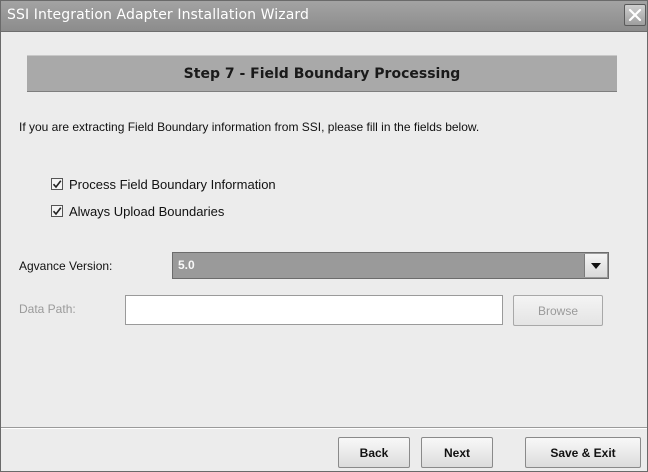 This screenshot has height=472, width=648. Describe the element at coordinates (314, 310) in the screenshot. I see `data-path-input` at that location.